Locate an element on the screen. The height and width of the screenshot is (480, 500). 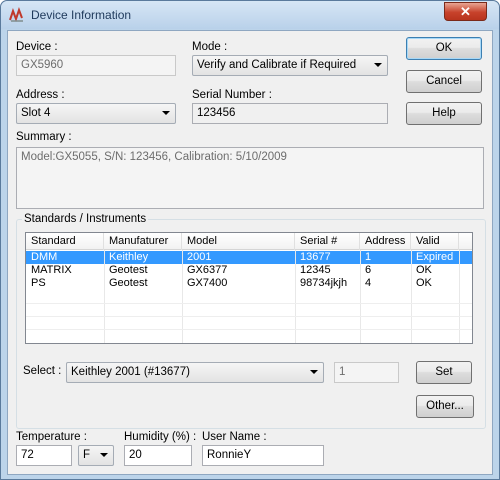
table-cell: Keithley is located at coordinates (129, 257).